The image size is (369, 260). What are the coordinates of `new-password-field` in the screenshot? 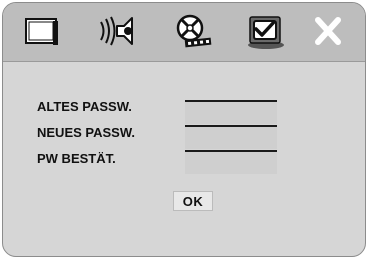 It's located at (231, 137).